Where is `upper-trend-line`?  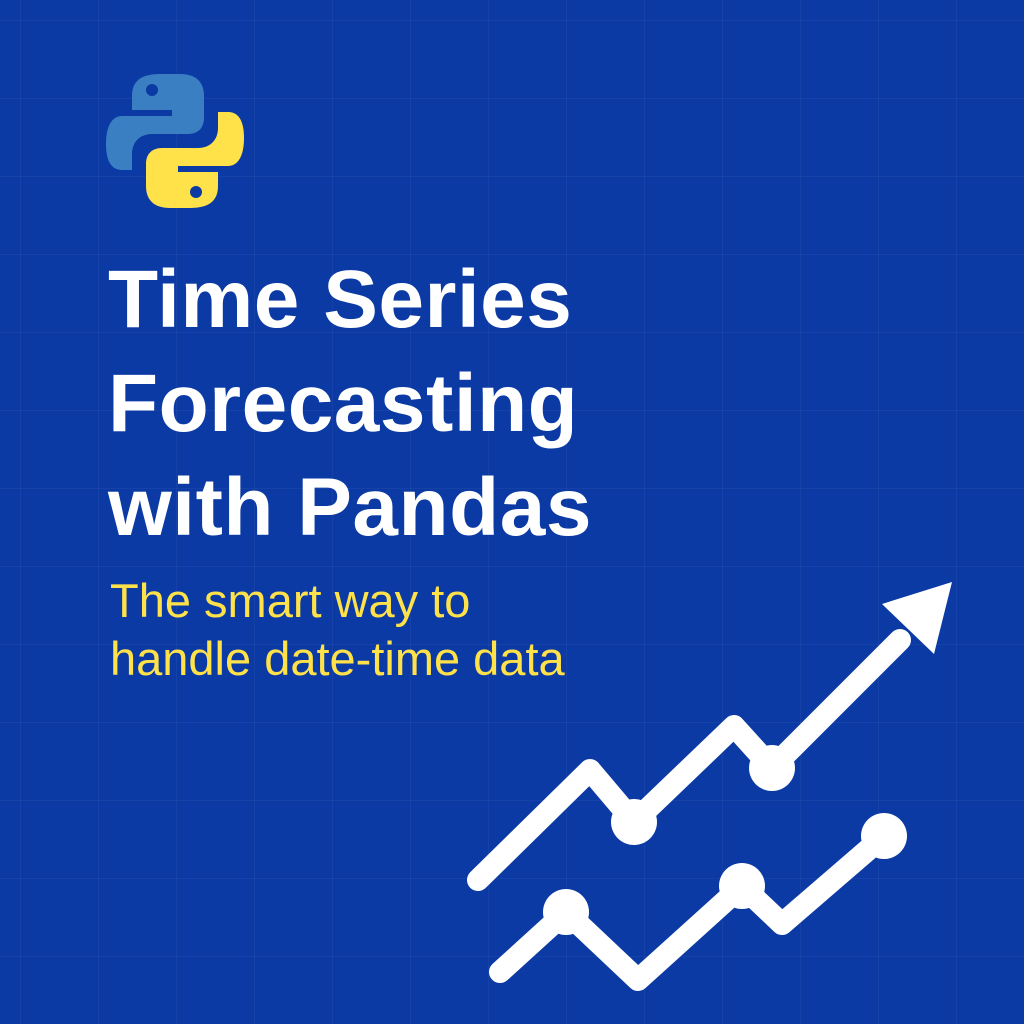 upper-trend-line is located at coordinates (689, 760).